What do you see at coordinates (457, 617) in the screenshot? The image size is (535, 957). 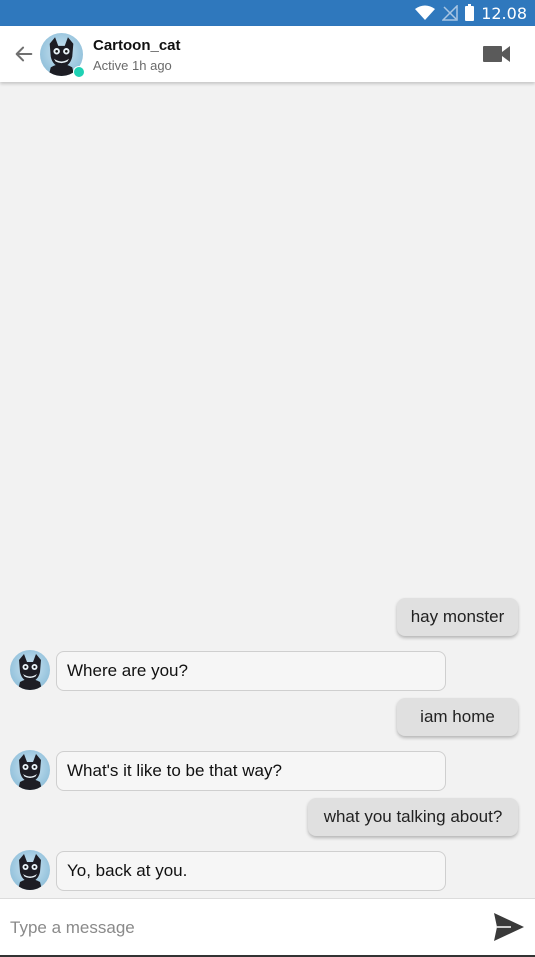 I see `outgoing-message: hay monster` at bounding box center [457, 617].